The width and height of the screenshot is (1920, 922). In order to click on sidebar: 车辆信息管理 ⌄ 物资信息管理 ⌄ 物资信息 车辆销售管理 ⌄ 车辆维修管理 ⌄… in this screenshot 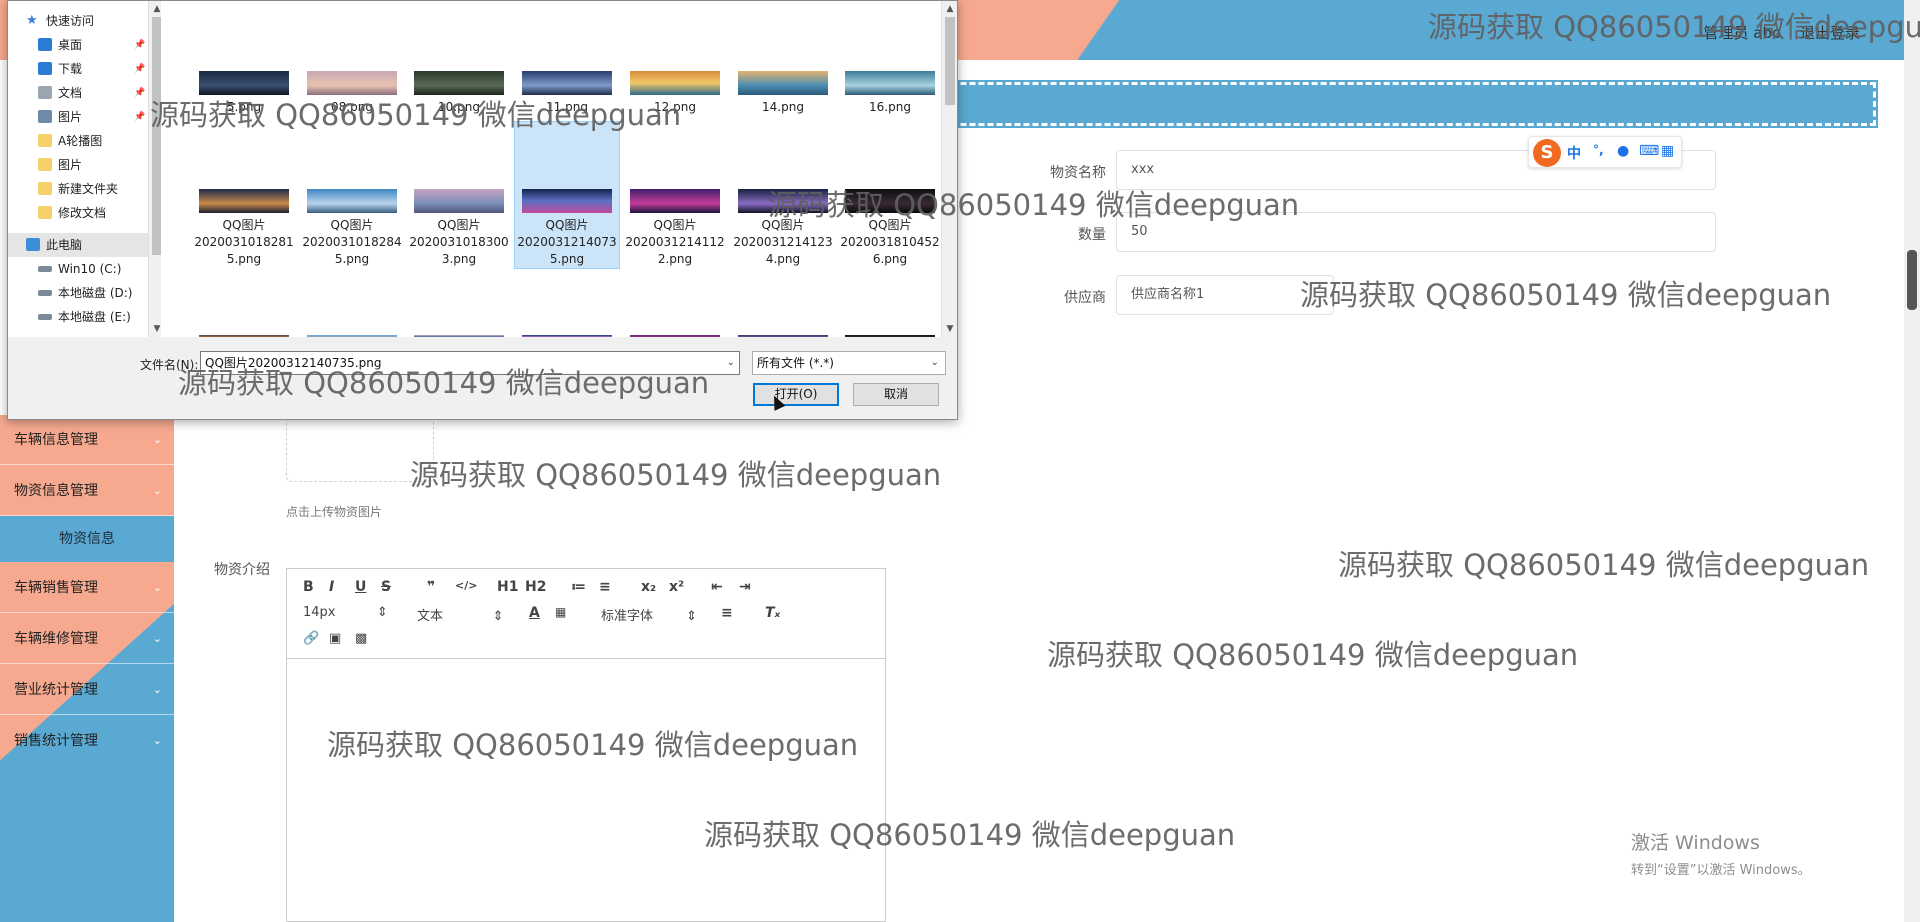, I will do `click(87, 668)`.